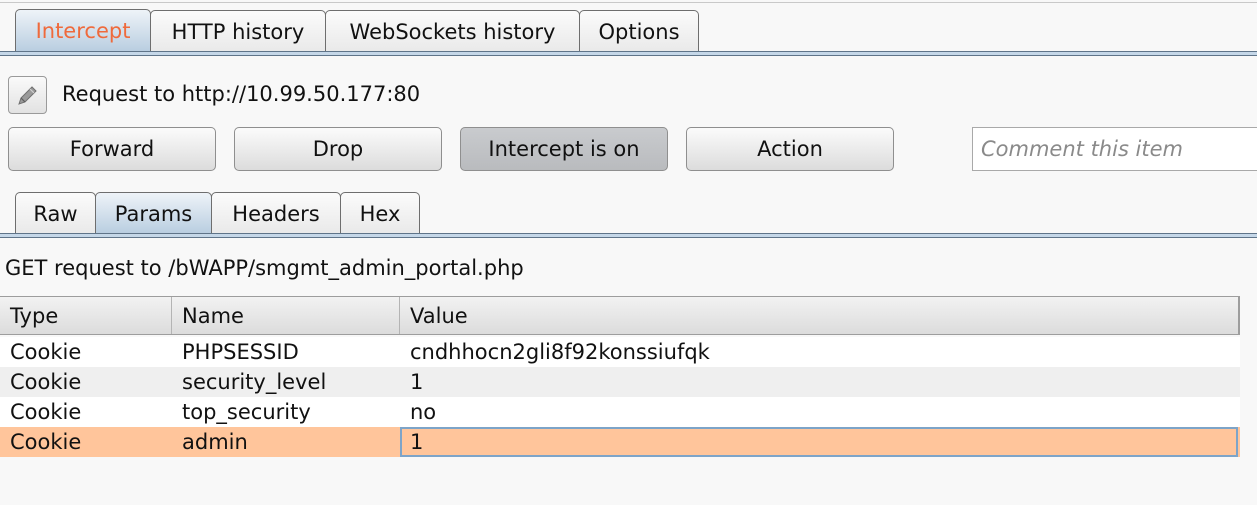  What do you see at coordinates (238, 31) in the screenshot?
I see `tab-http-history: HTTP history` at bounding box center [238, 31].